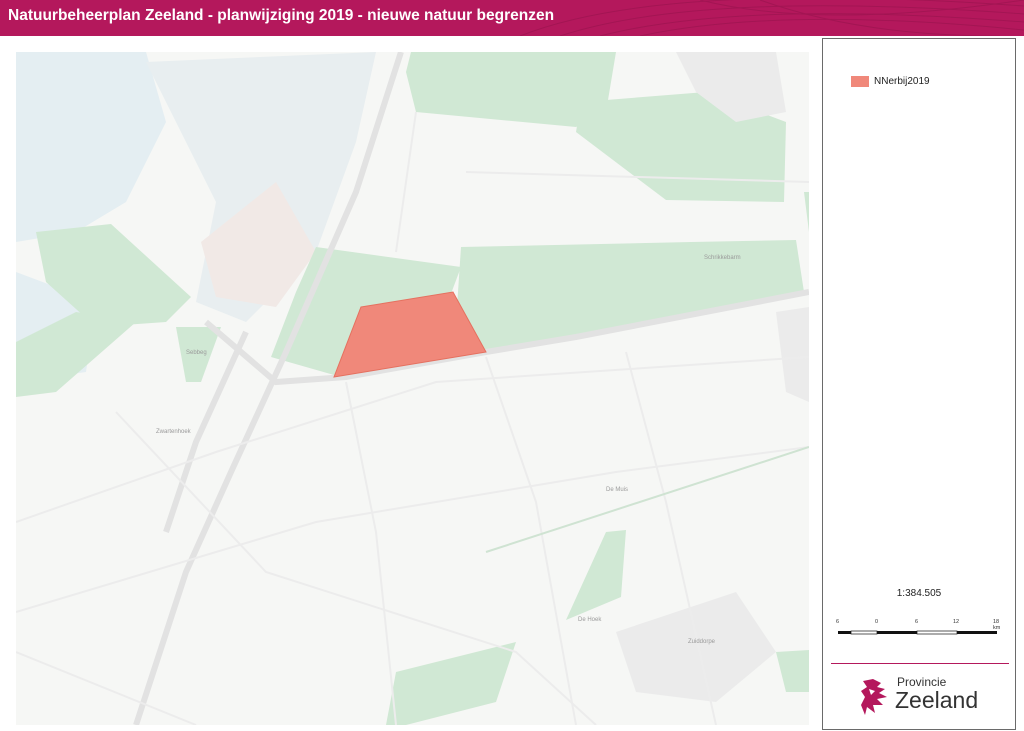 The image size is (1024, 731). I want to click on legend-label: NNerbij2019, so click(902, 81).